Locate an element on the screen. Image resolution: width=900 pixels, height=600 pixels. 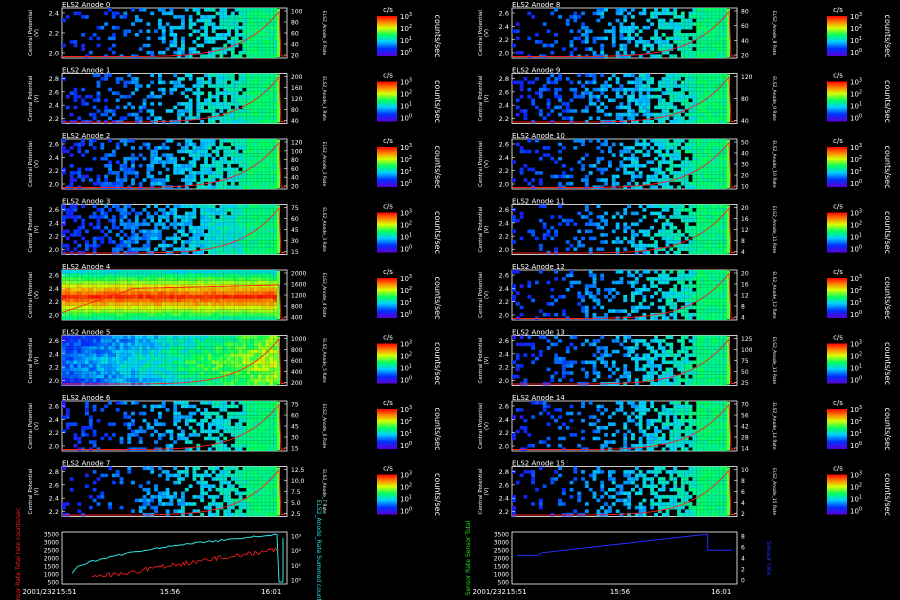
rate-tick-label: 40 is located at coordinates (745, 41).